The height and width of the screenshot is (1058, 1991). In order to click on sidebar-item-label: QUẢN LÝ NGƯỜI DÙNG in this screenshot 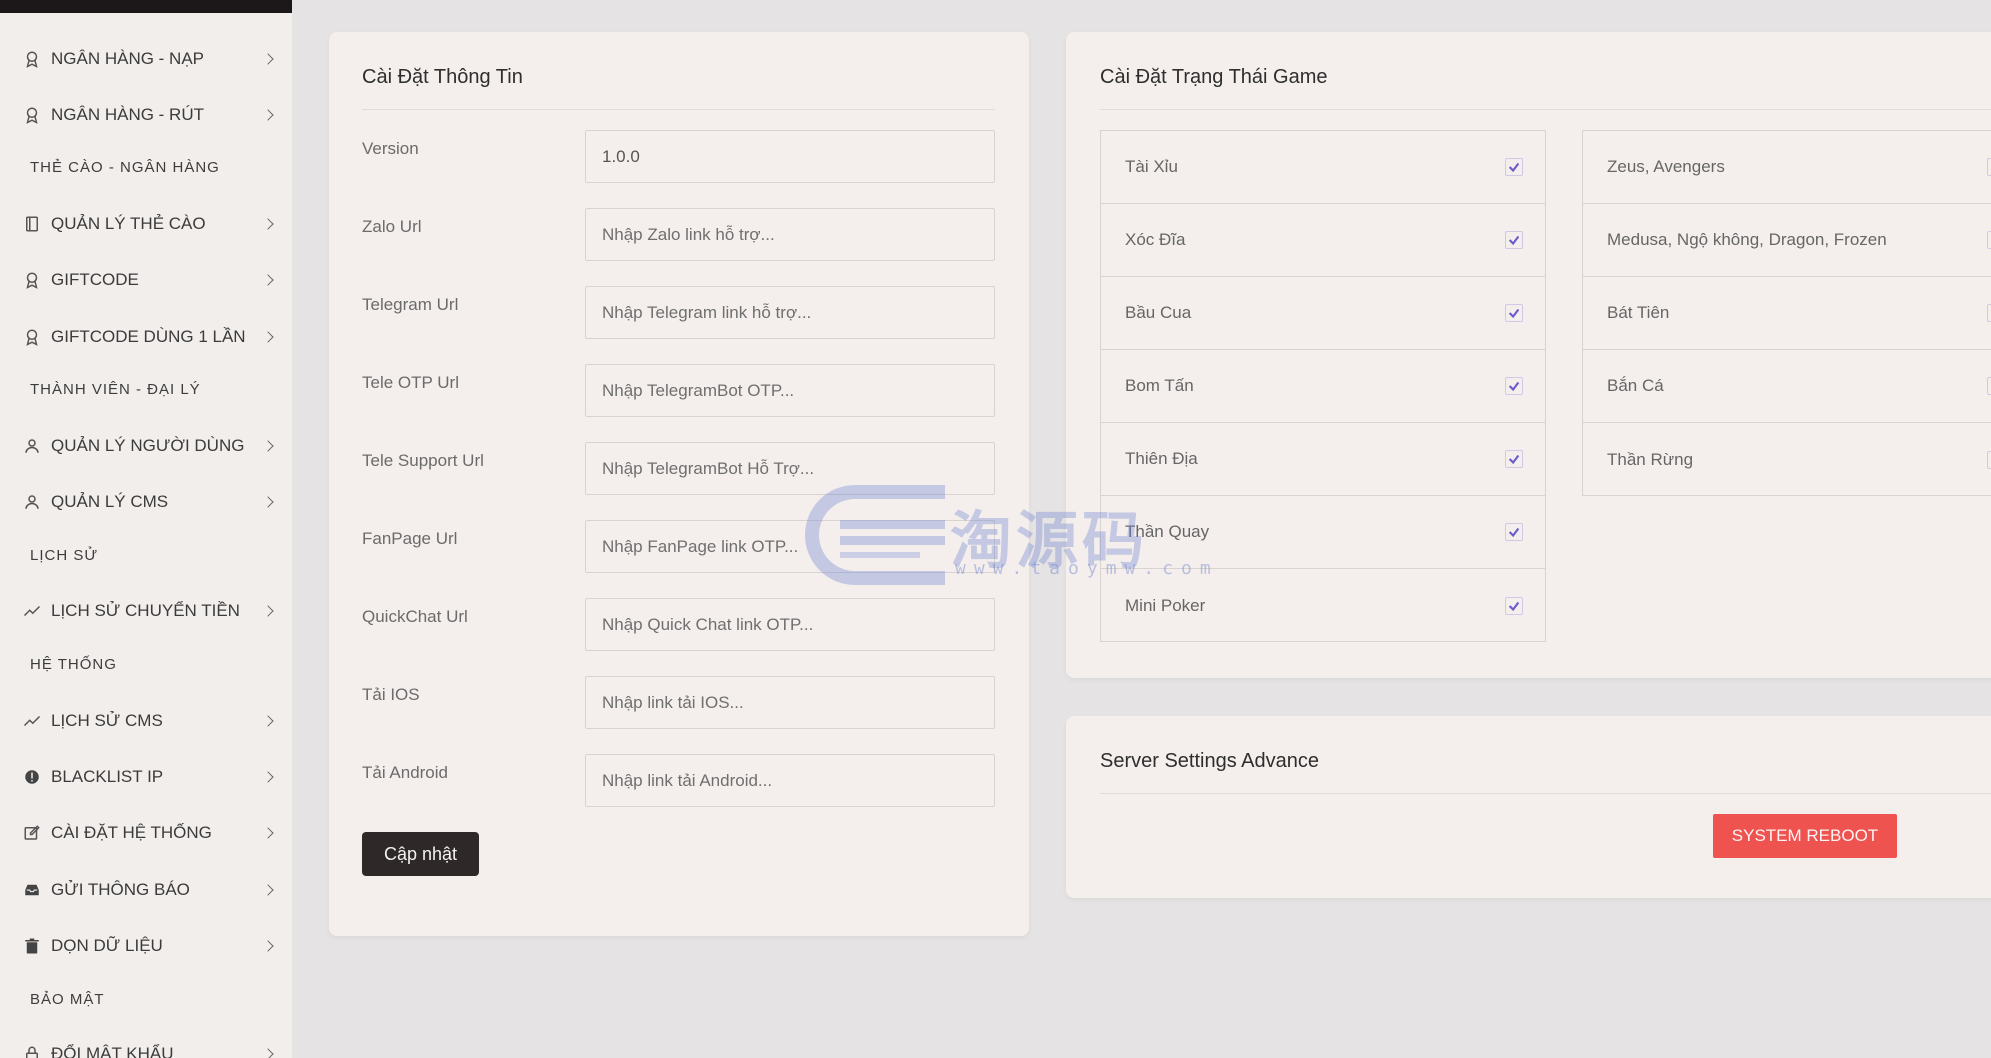, I will do `click(148, 445)`.